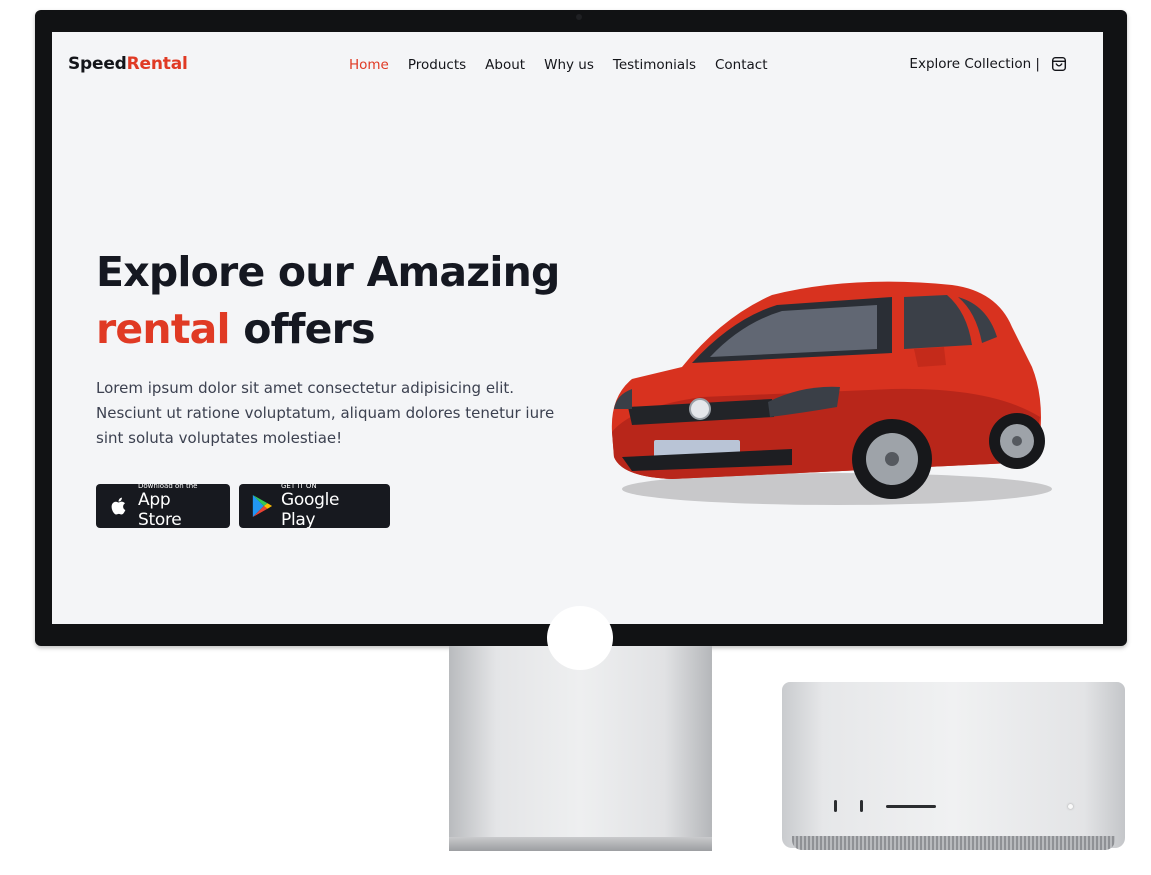 The image size is (1151, 875). Describe the element at coordinates (437, 65) in the screenshot. I see `nav-products: Products` at that location.